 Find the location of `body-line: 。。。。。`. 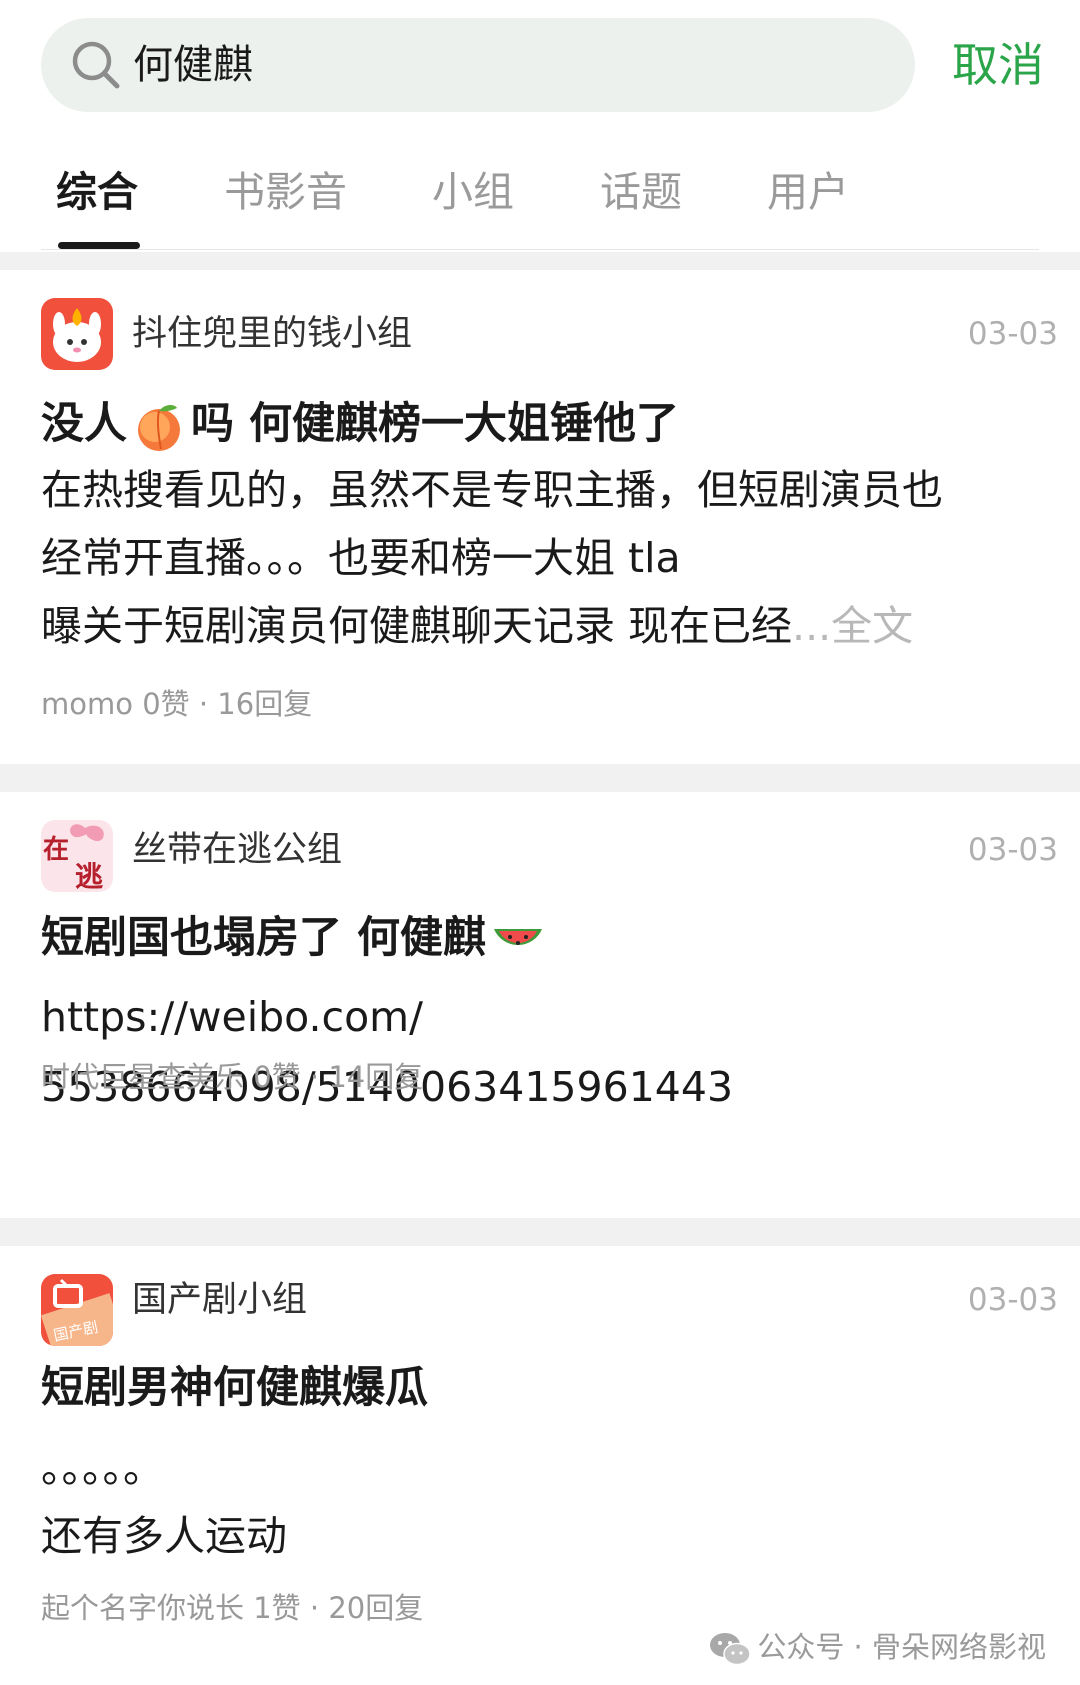

body-line: 。。。。。 is located at coordinates (102, 1468).